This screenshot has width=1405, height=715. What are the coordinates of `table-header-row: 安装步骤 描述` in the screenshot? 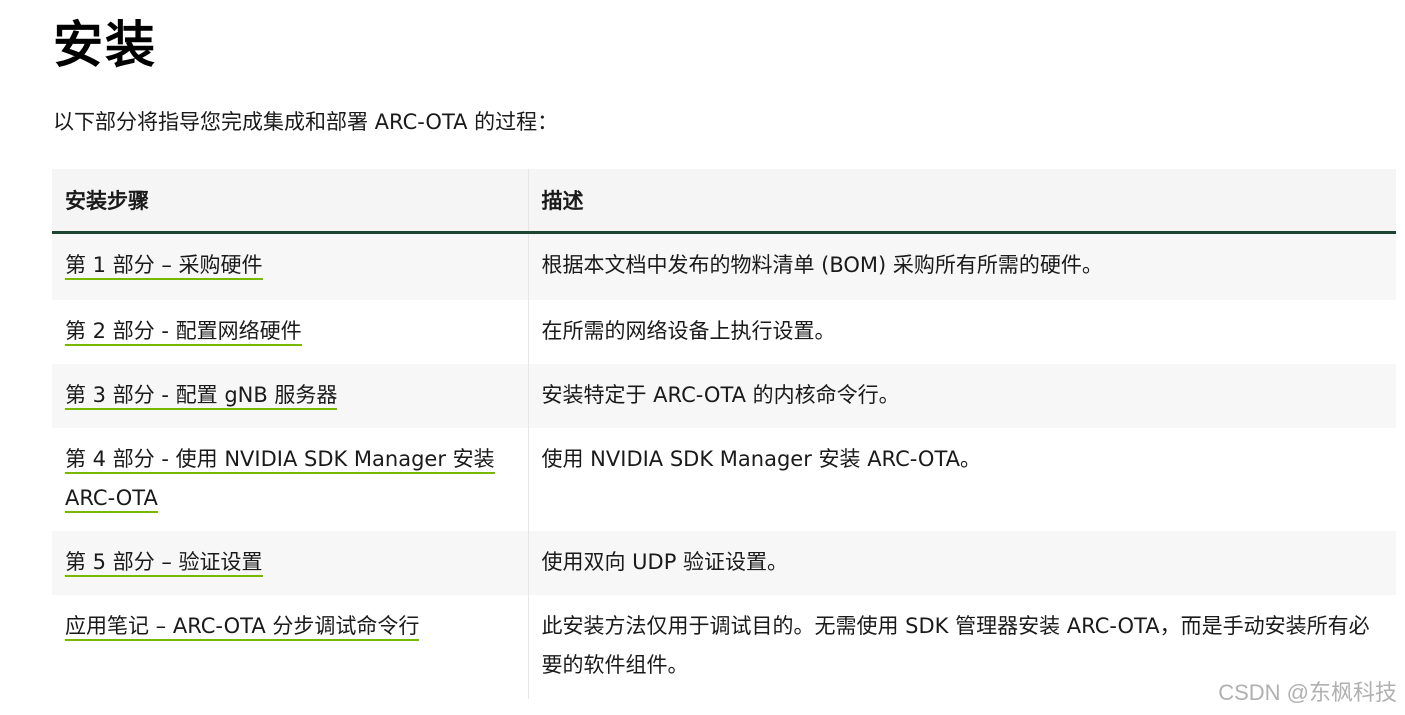 It's located at (724, 201).